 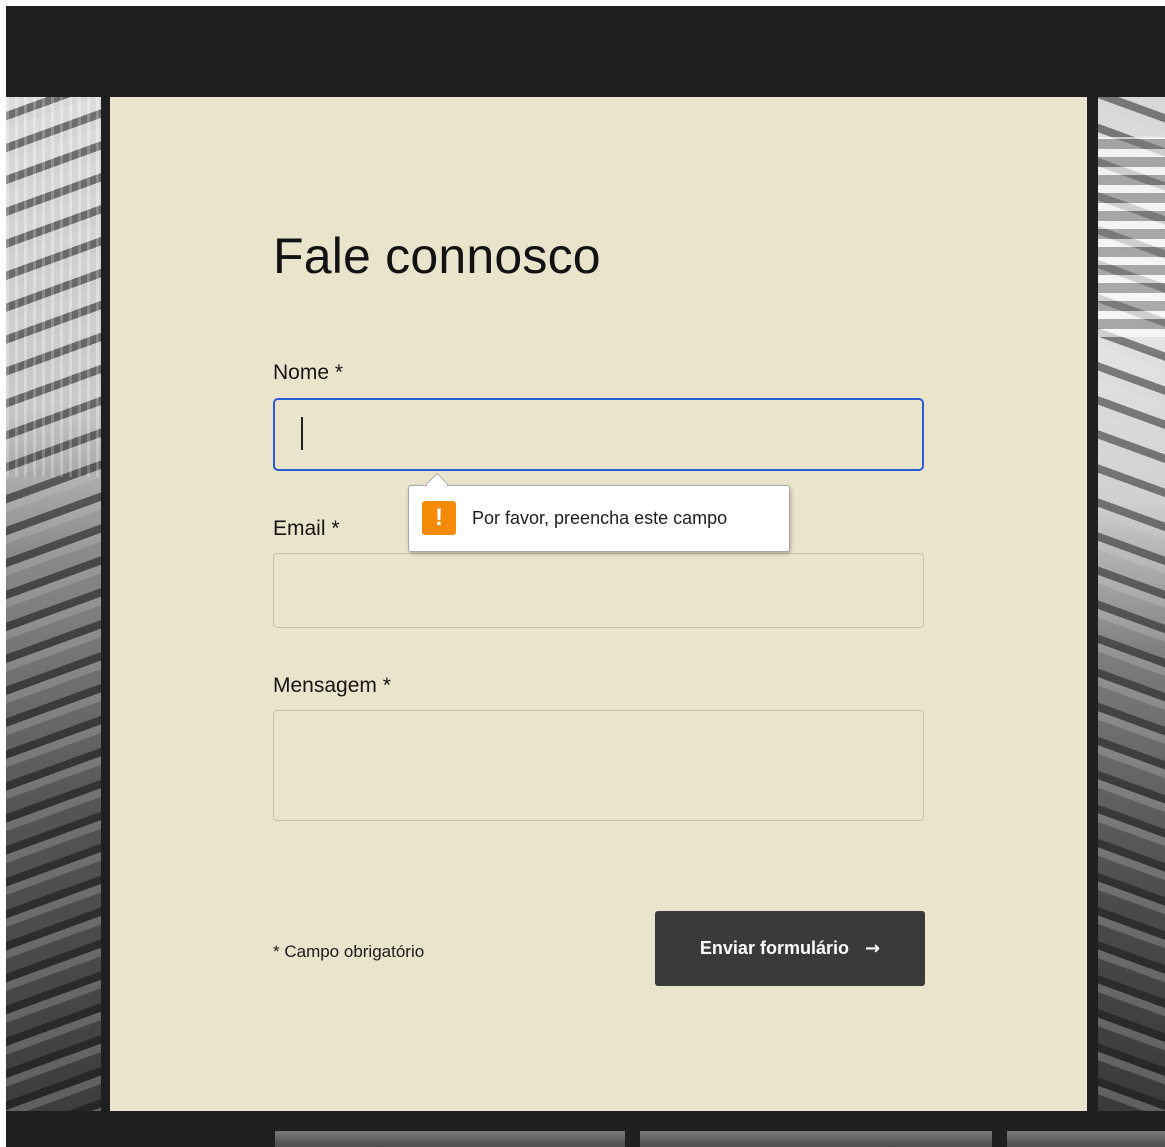 I want to click on message-label: Mensagem *, so click(x=332, y=686).